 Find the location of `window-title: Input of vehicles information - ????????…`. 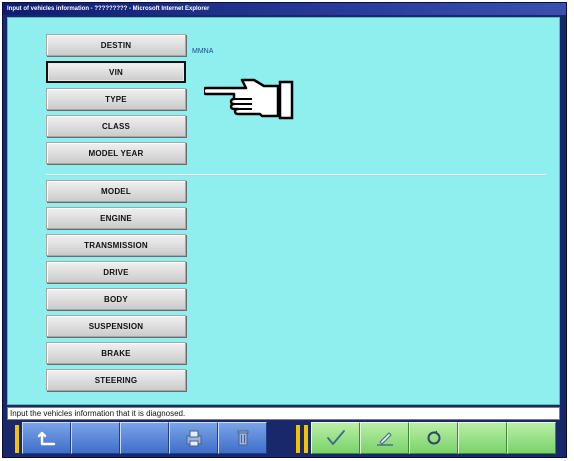

window-title: Input of vehicles information - ????????… is located at coordinates (284, 9).